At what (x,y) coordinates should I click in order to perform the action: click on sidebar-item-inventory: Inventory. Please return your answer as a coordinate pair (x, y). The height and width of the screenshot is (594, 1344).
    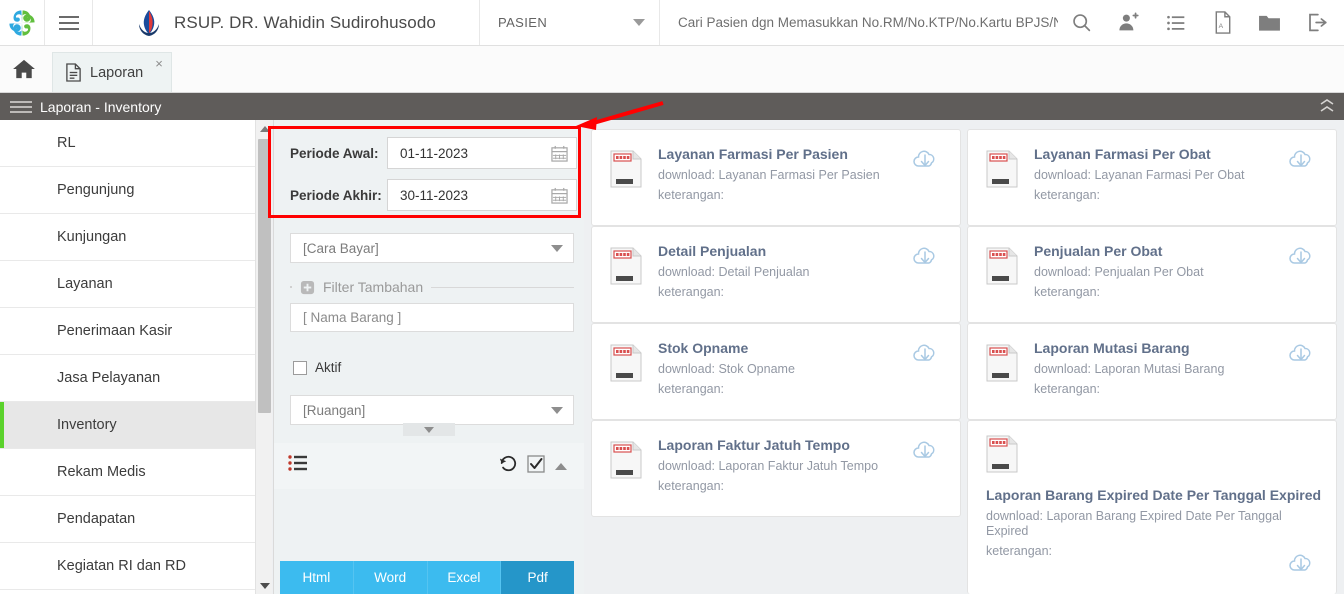
    Looking at the image, I should click on (127, 425).